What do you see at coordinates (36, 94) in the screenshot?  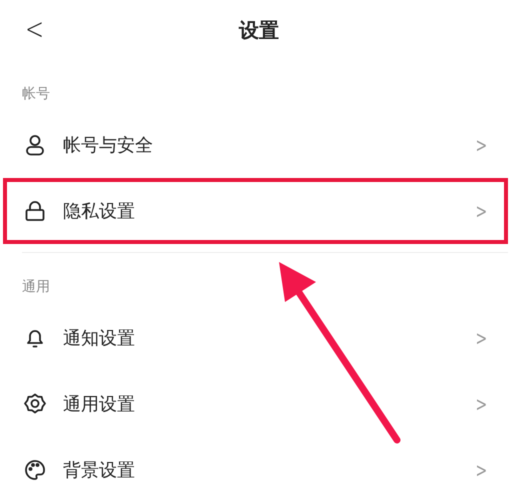 I see `section-header: 帐号` at bounding box center [36, 94].